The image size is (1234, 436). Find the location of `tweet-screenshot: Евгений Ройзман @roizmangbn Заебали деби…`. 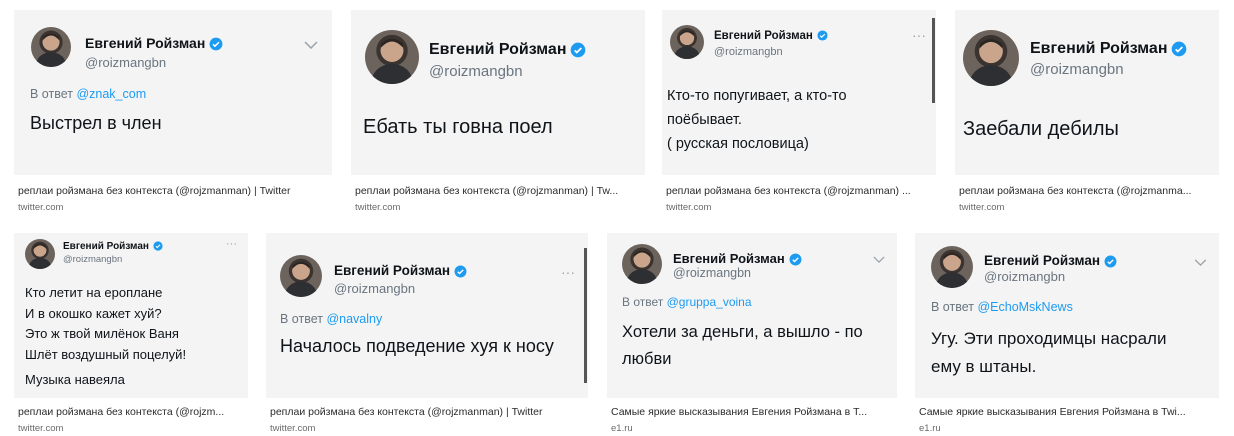

tweet-screenshot: Евгений Ройзман @roizmangbn Заебали деби… is located at coordinates (1087, 92).